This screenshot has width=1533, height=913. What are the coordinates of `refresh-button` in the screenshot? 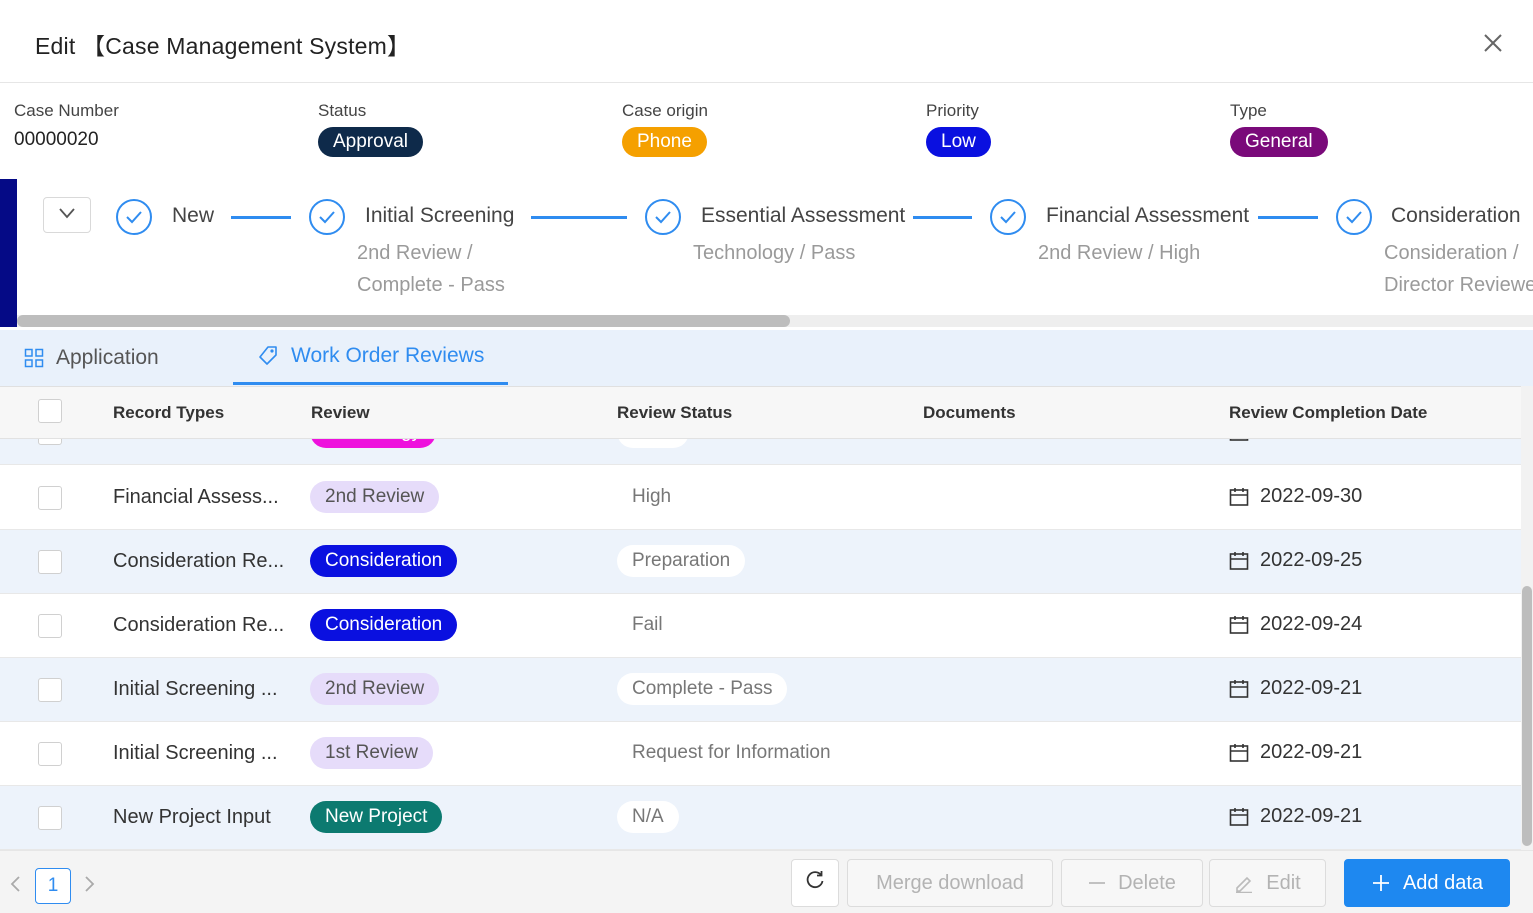 It's located at (815, 883).